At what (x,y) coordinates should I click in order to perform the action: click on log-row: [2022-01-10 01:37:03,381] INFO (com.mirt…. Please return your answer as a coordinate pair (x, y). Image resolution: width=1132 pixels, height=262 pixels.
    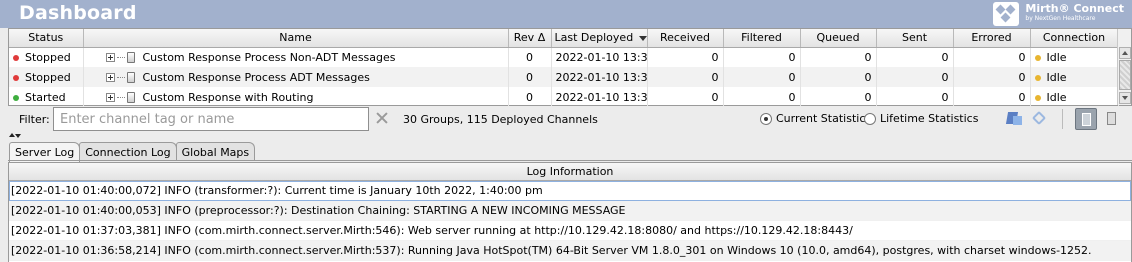
    Looking at the image, I should click on (570, 231).